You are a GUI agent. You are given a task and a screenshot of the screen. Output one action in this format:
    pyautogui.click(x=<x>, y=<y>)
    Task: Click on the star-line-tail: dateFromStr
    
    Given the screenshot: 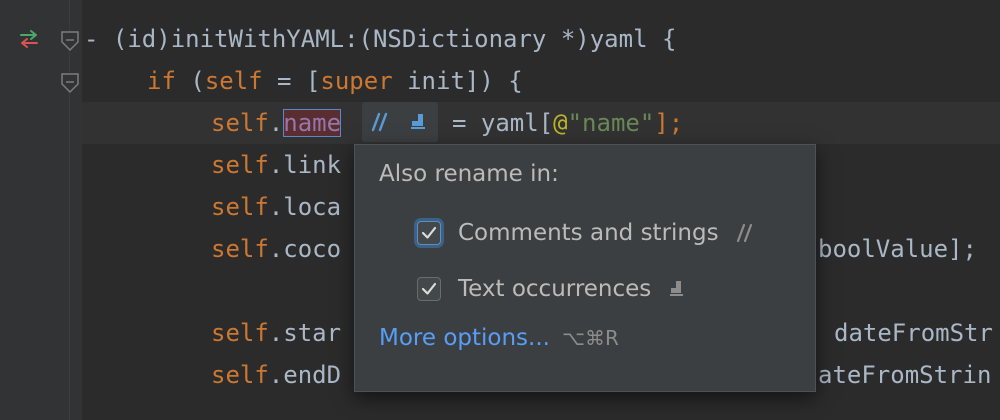 What is the action you would take?
    pyautogui.click(x=913, y=333)
    